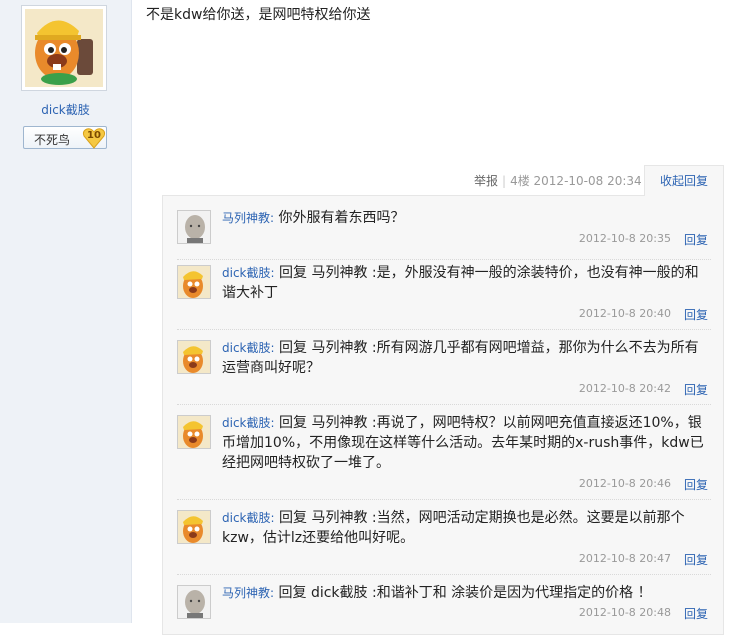  I want to click on collapse-replies-button: 收起回复, so click(684, 180).